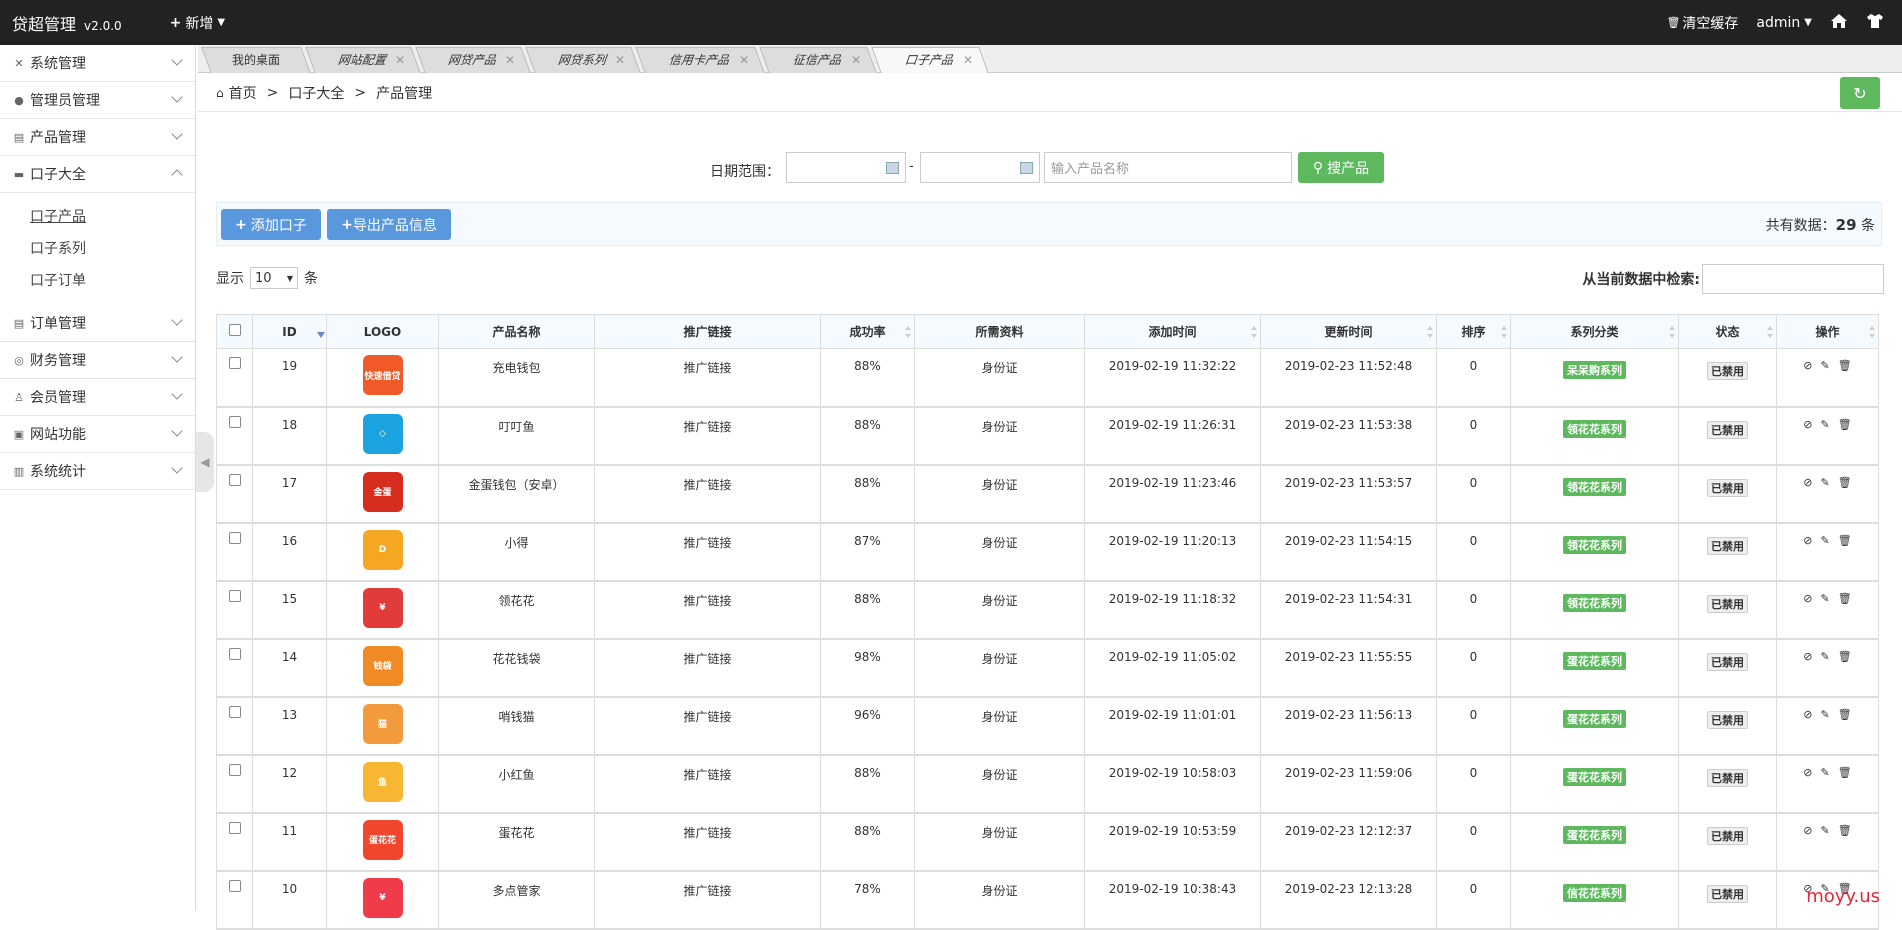 This screenshot has width=1902, height=930. What do you see at coordinates (1173, 332) in the screenshot?
I see `column-header-added: 添加时间` at bounding box center [1173, 332].